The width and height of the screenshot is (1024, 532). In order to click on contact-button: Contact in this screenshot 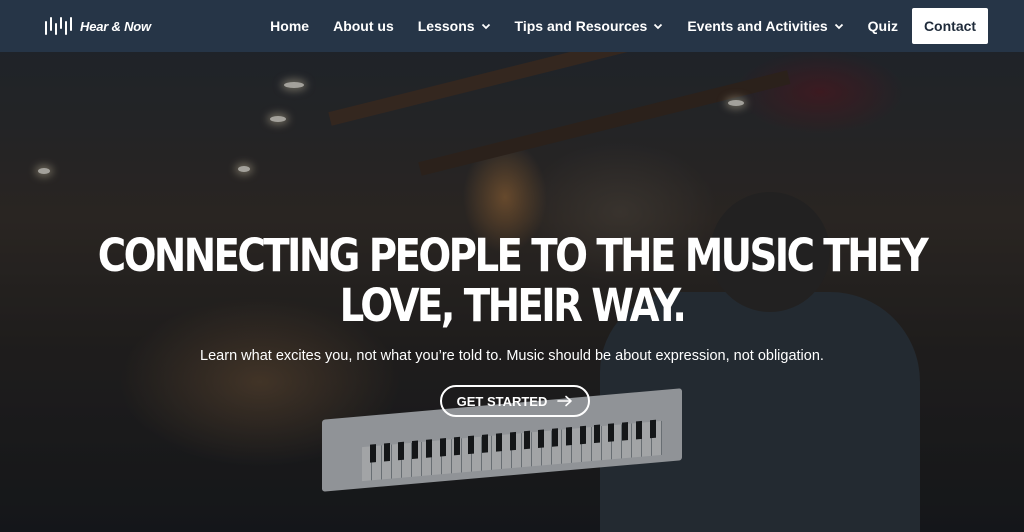, I will do `click(950, 26)`.